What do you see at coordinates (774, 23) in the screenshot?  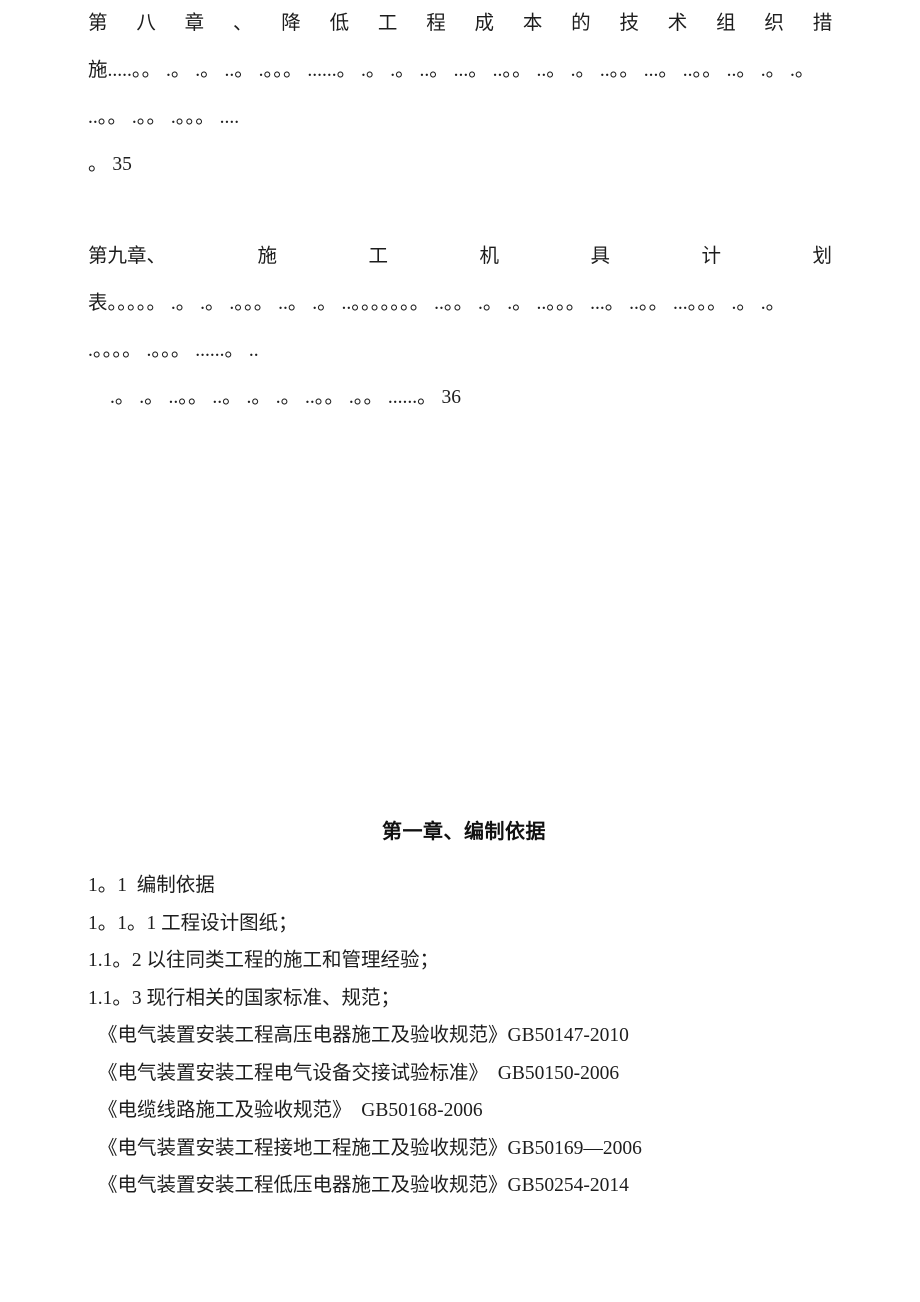 I see `toc-char: 织` at bounding box center [774, 23].